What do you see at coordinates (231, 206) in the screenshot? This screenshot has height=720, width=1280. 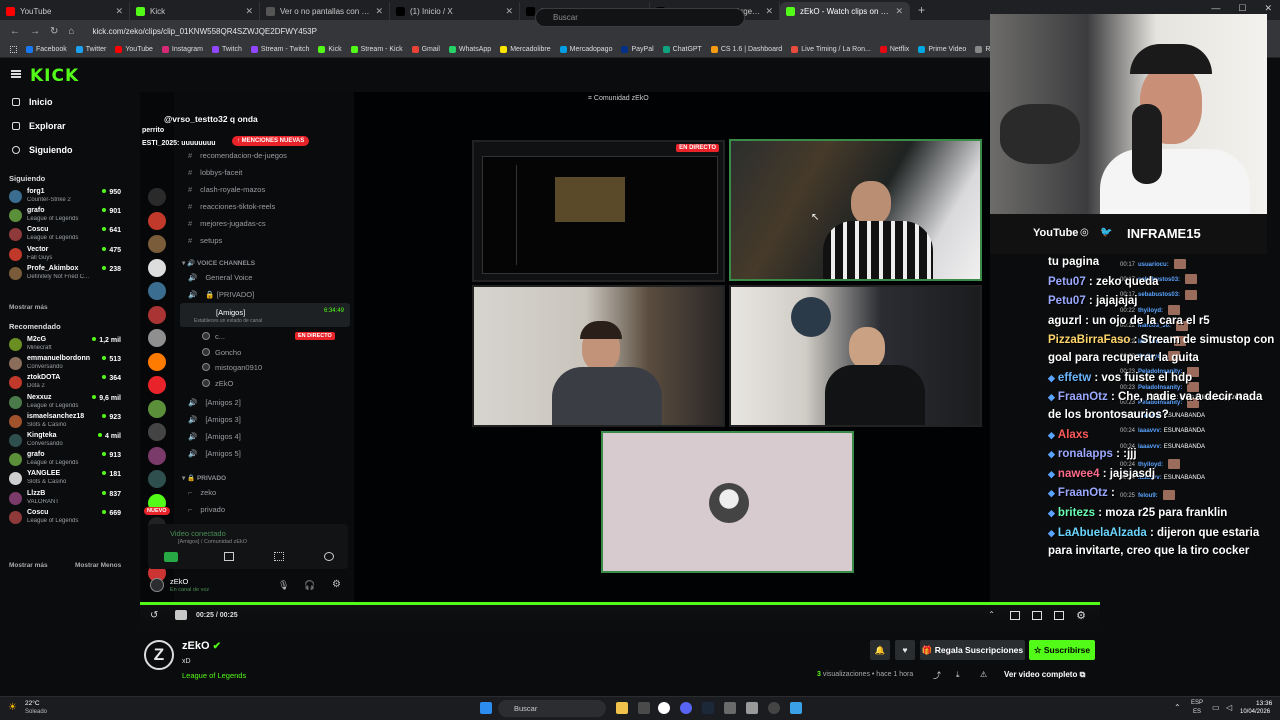 I see `discord-text-channel: # reacciones-tiktok-reels` at bounding box center [231, 206].